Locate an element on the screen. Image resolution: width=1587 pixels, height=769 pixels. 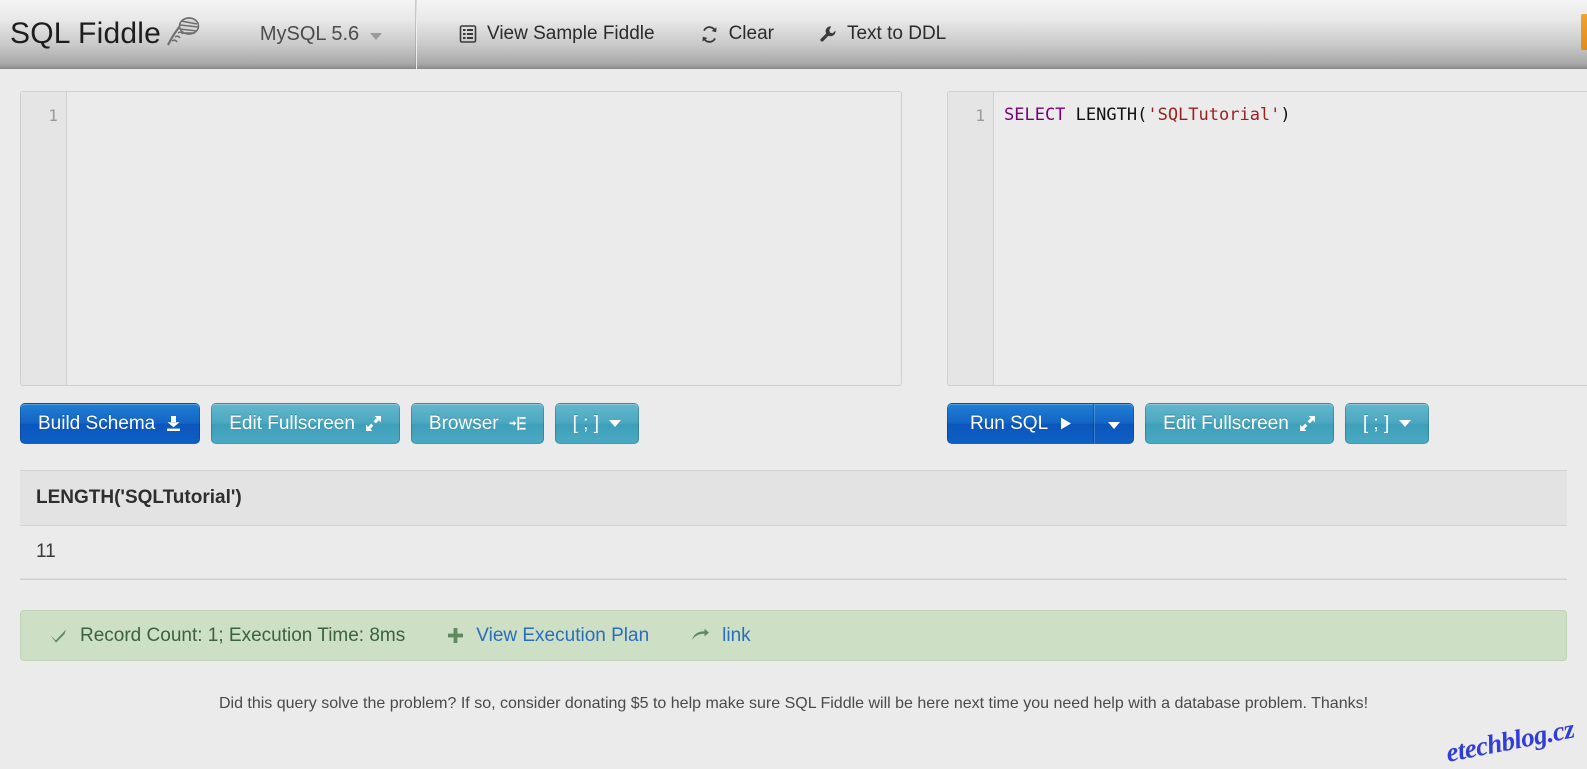
watermark: etechblog.cz is located at coordinates (1510, 740).